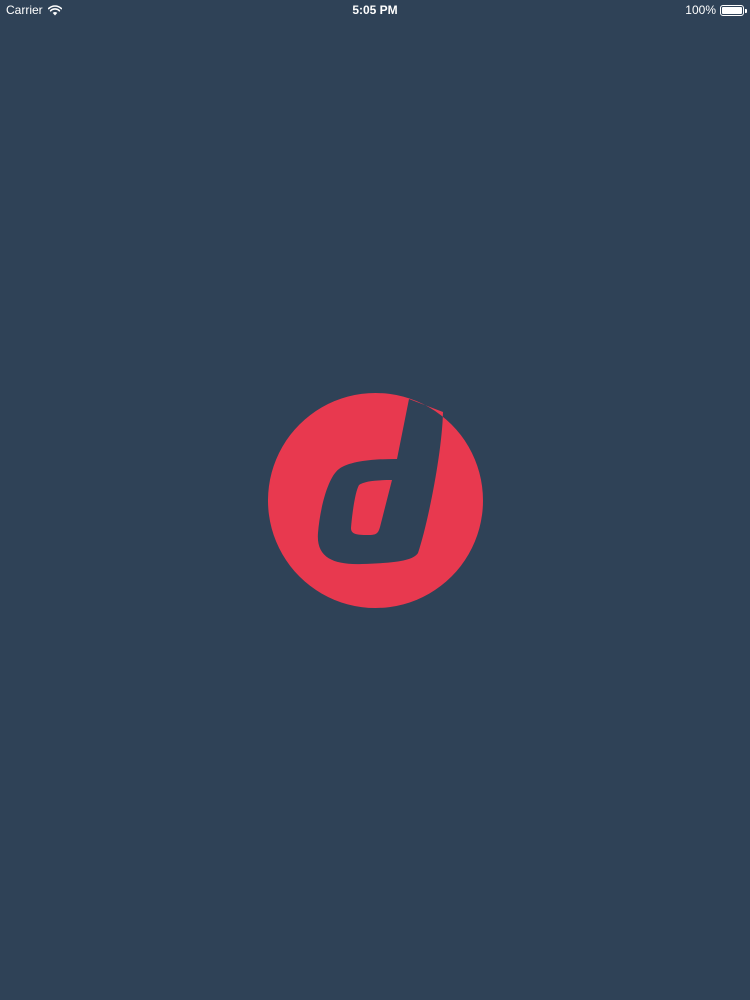 Image resolution: width=750 pixels, height=1000 pixels. I want to click on battery-fill, so click(732, 10).